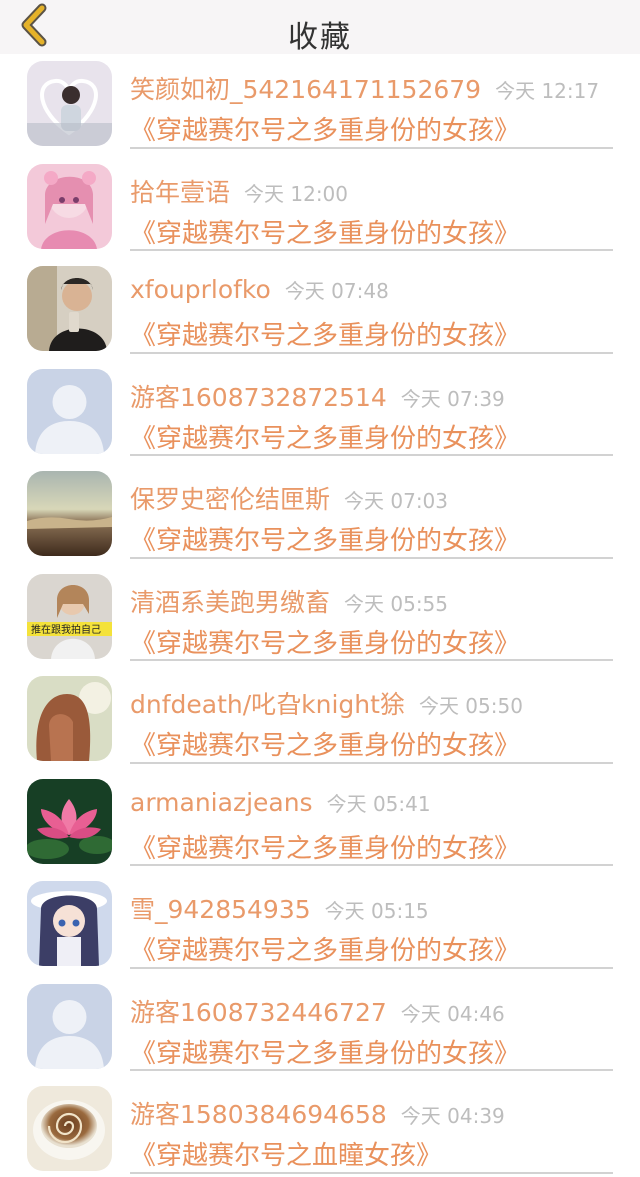 The image size is (640, 1177). Describe the element at coordinates (396, 603) in the screenshot. I see `timestamp: 今天 05:55` at that location.